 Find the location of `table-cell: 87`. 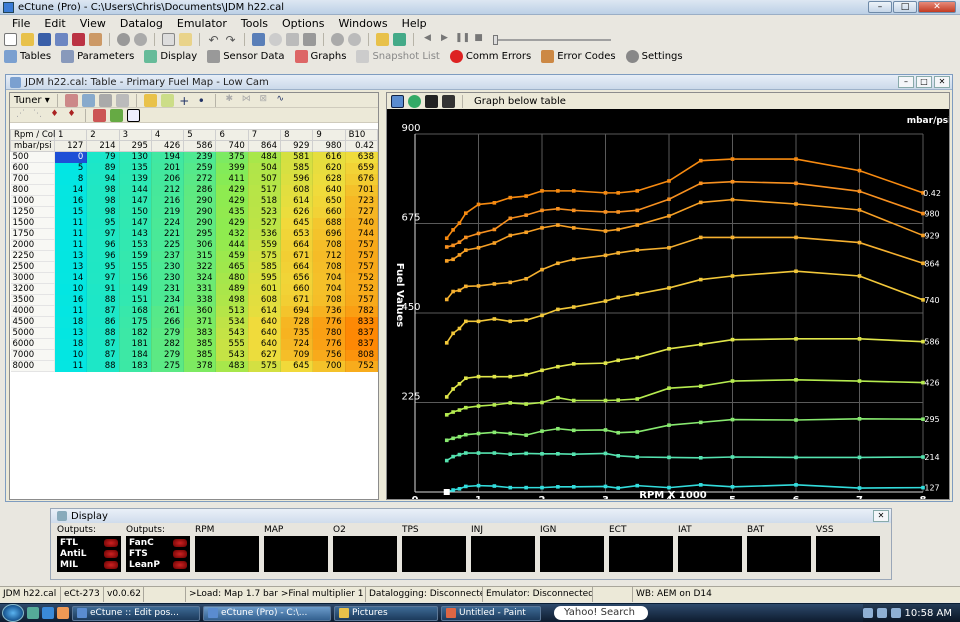

table-cell: 87 is located at coordinates (103, 311).